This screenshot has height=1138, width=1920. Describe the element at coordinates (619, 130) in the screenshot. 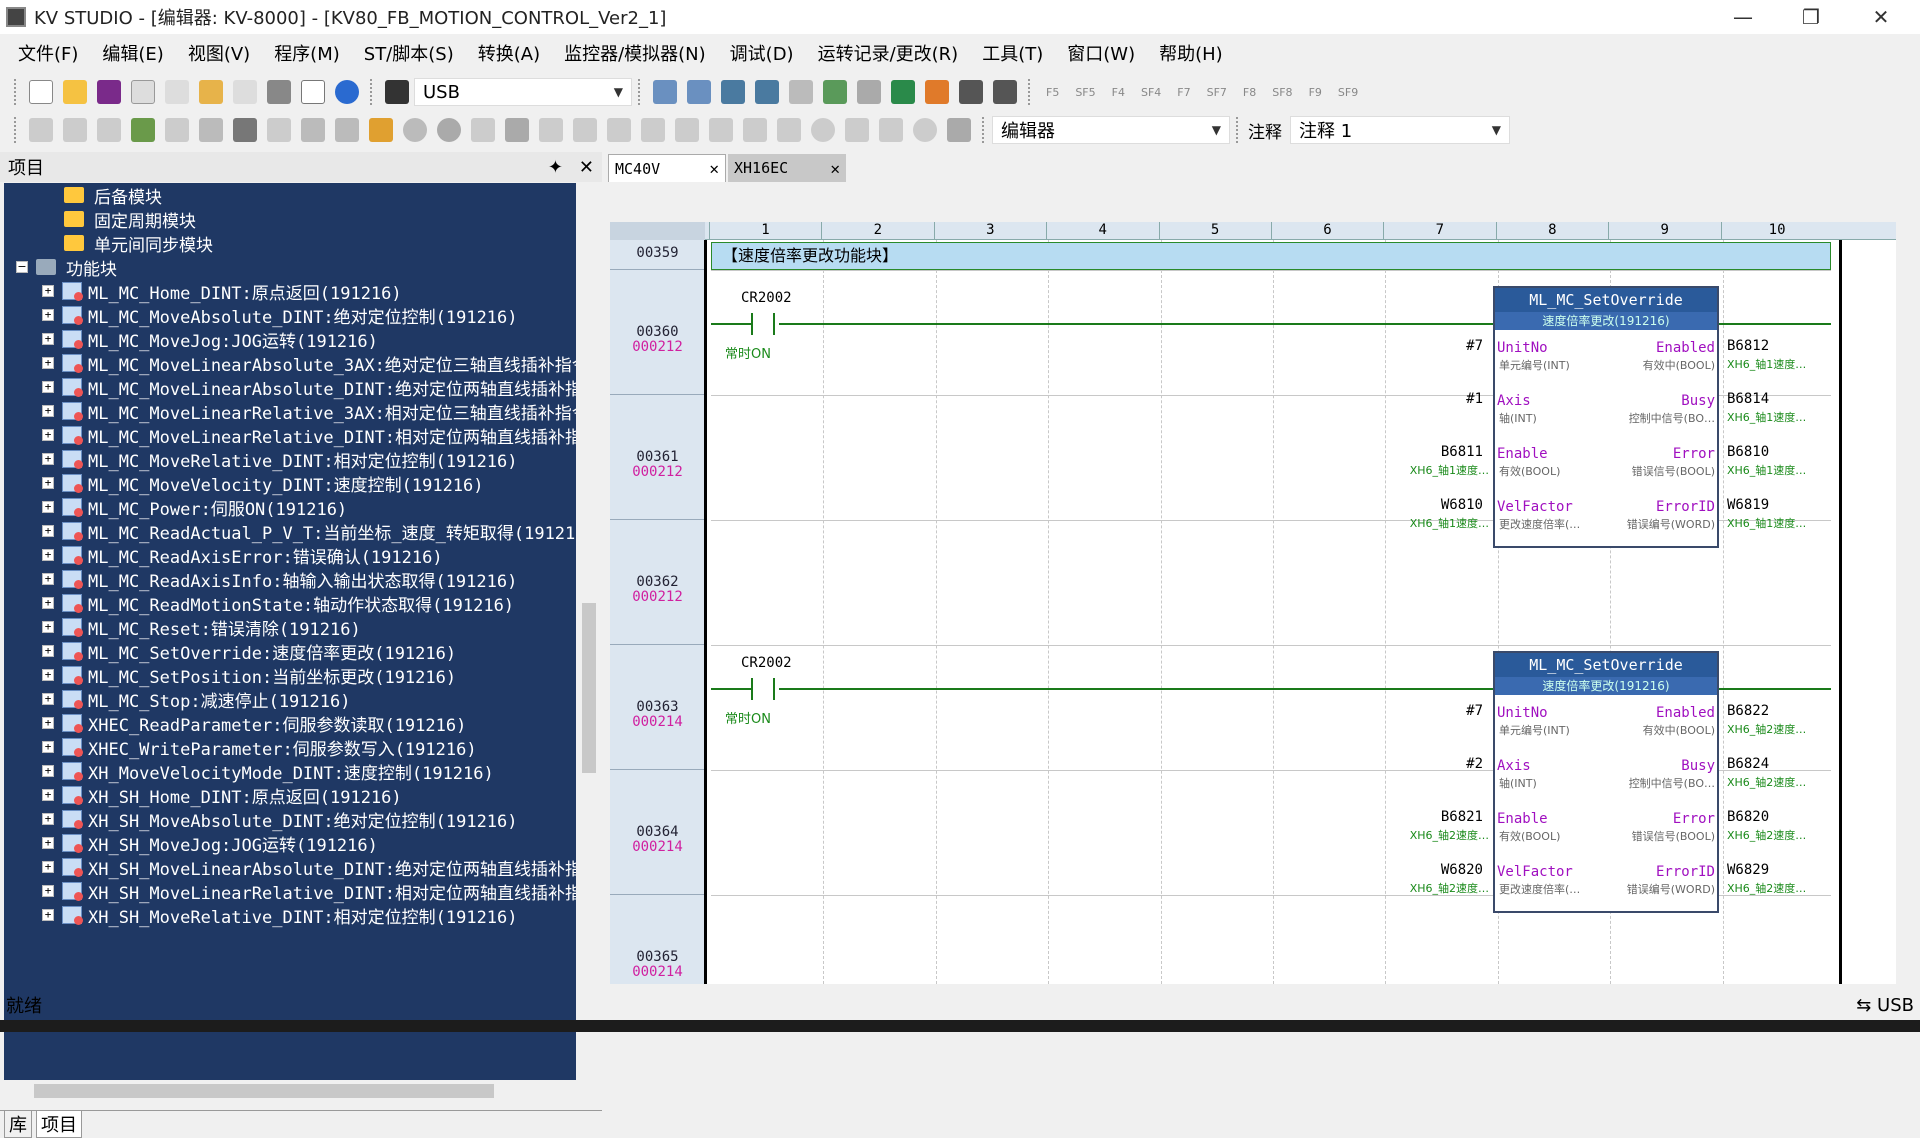

I see `step-up-icon` at that location.